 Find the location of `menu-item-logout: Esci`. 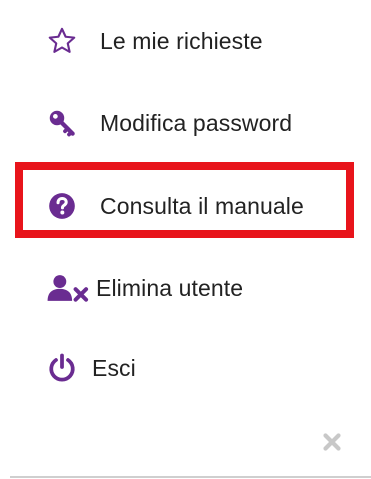

menu-item-logout: Esci is located at coordinates (196, 368).